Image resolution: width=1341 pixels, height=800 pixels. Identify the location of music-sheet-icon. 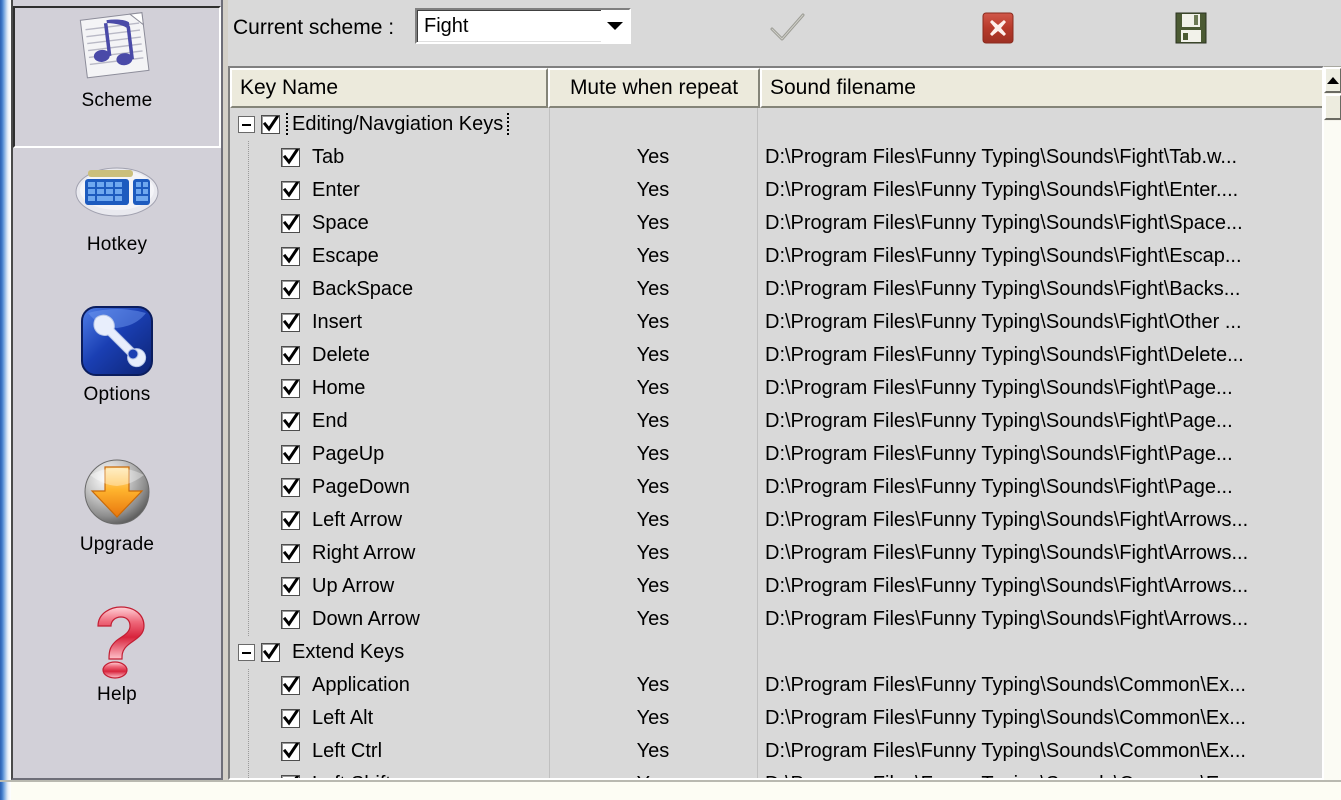
(117, 48).